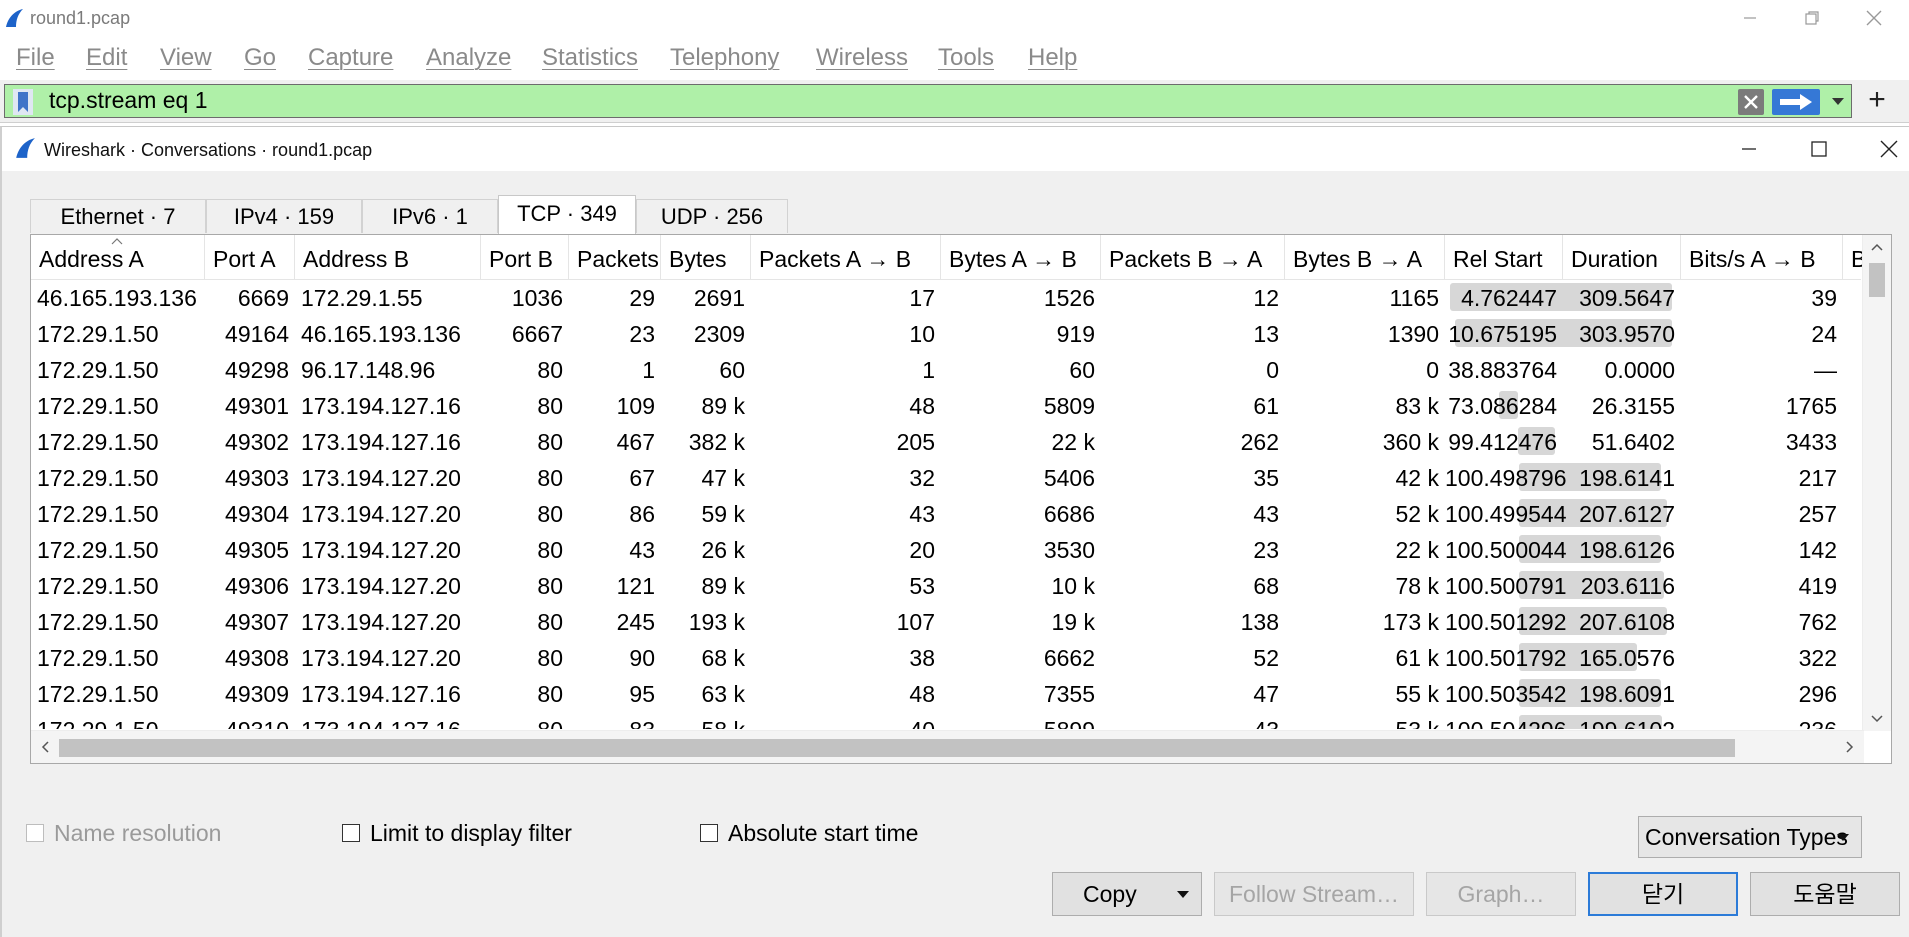 The image size is (1909, 937). What do you see at coordinates (712, 216) in the screenshot?
I see `tab-udp: UDP · 256` at bounding box center [712, 216].